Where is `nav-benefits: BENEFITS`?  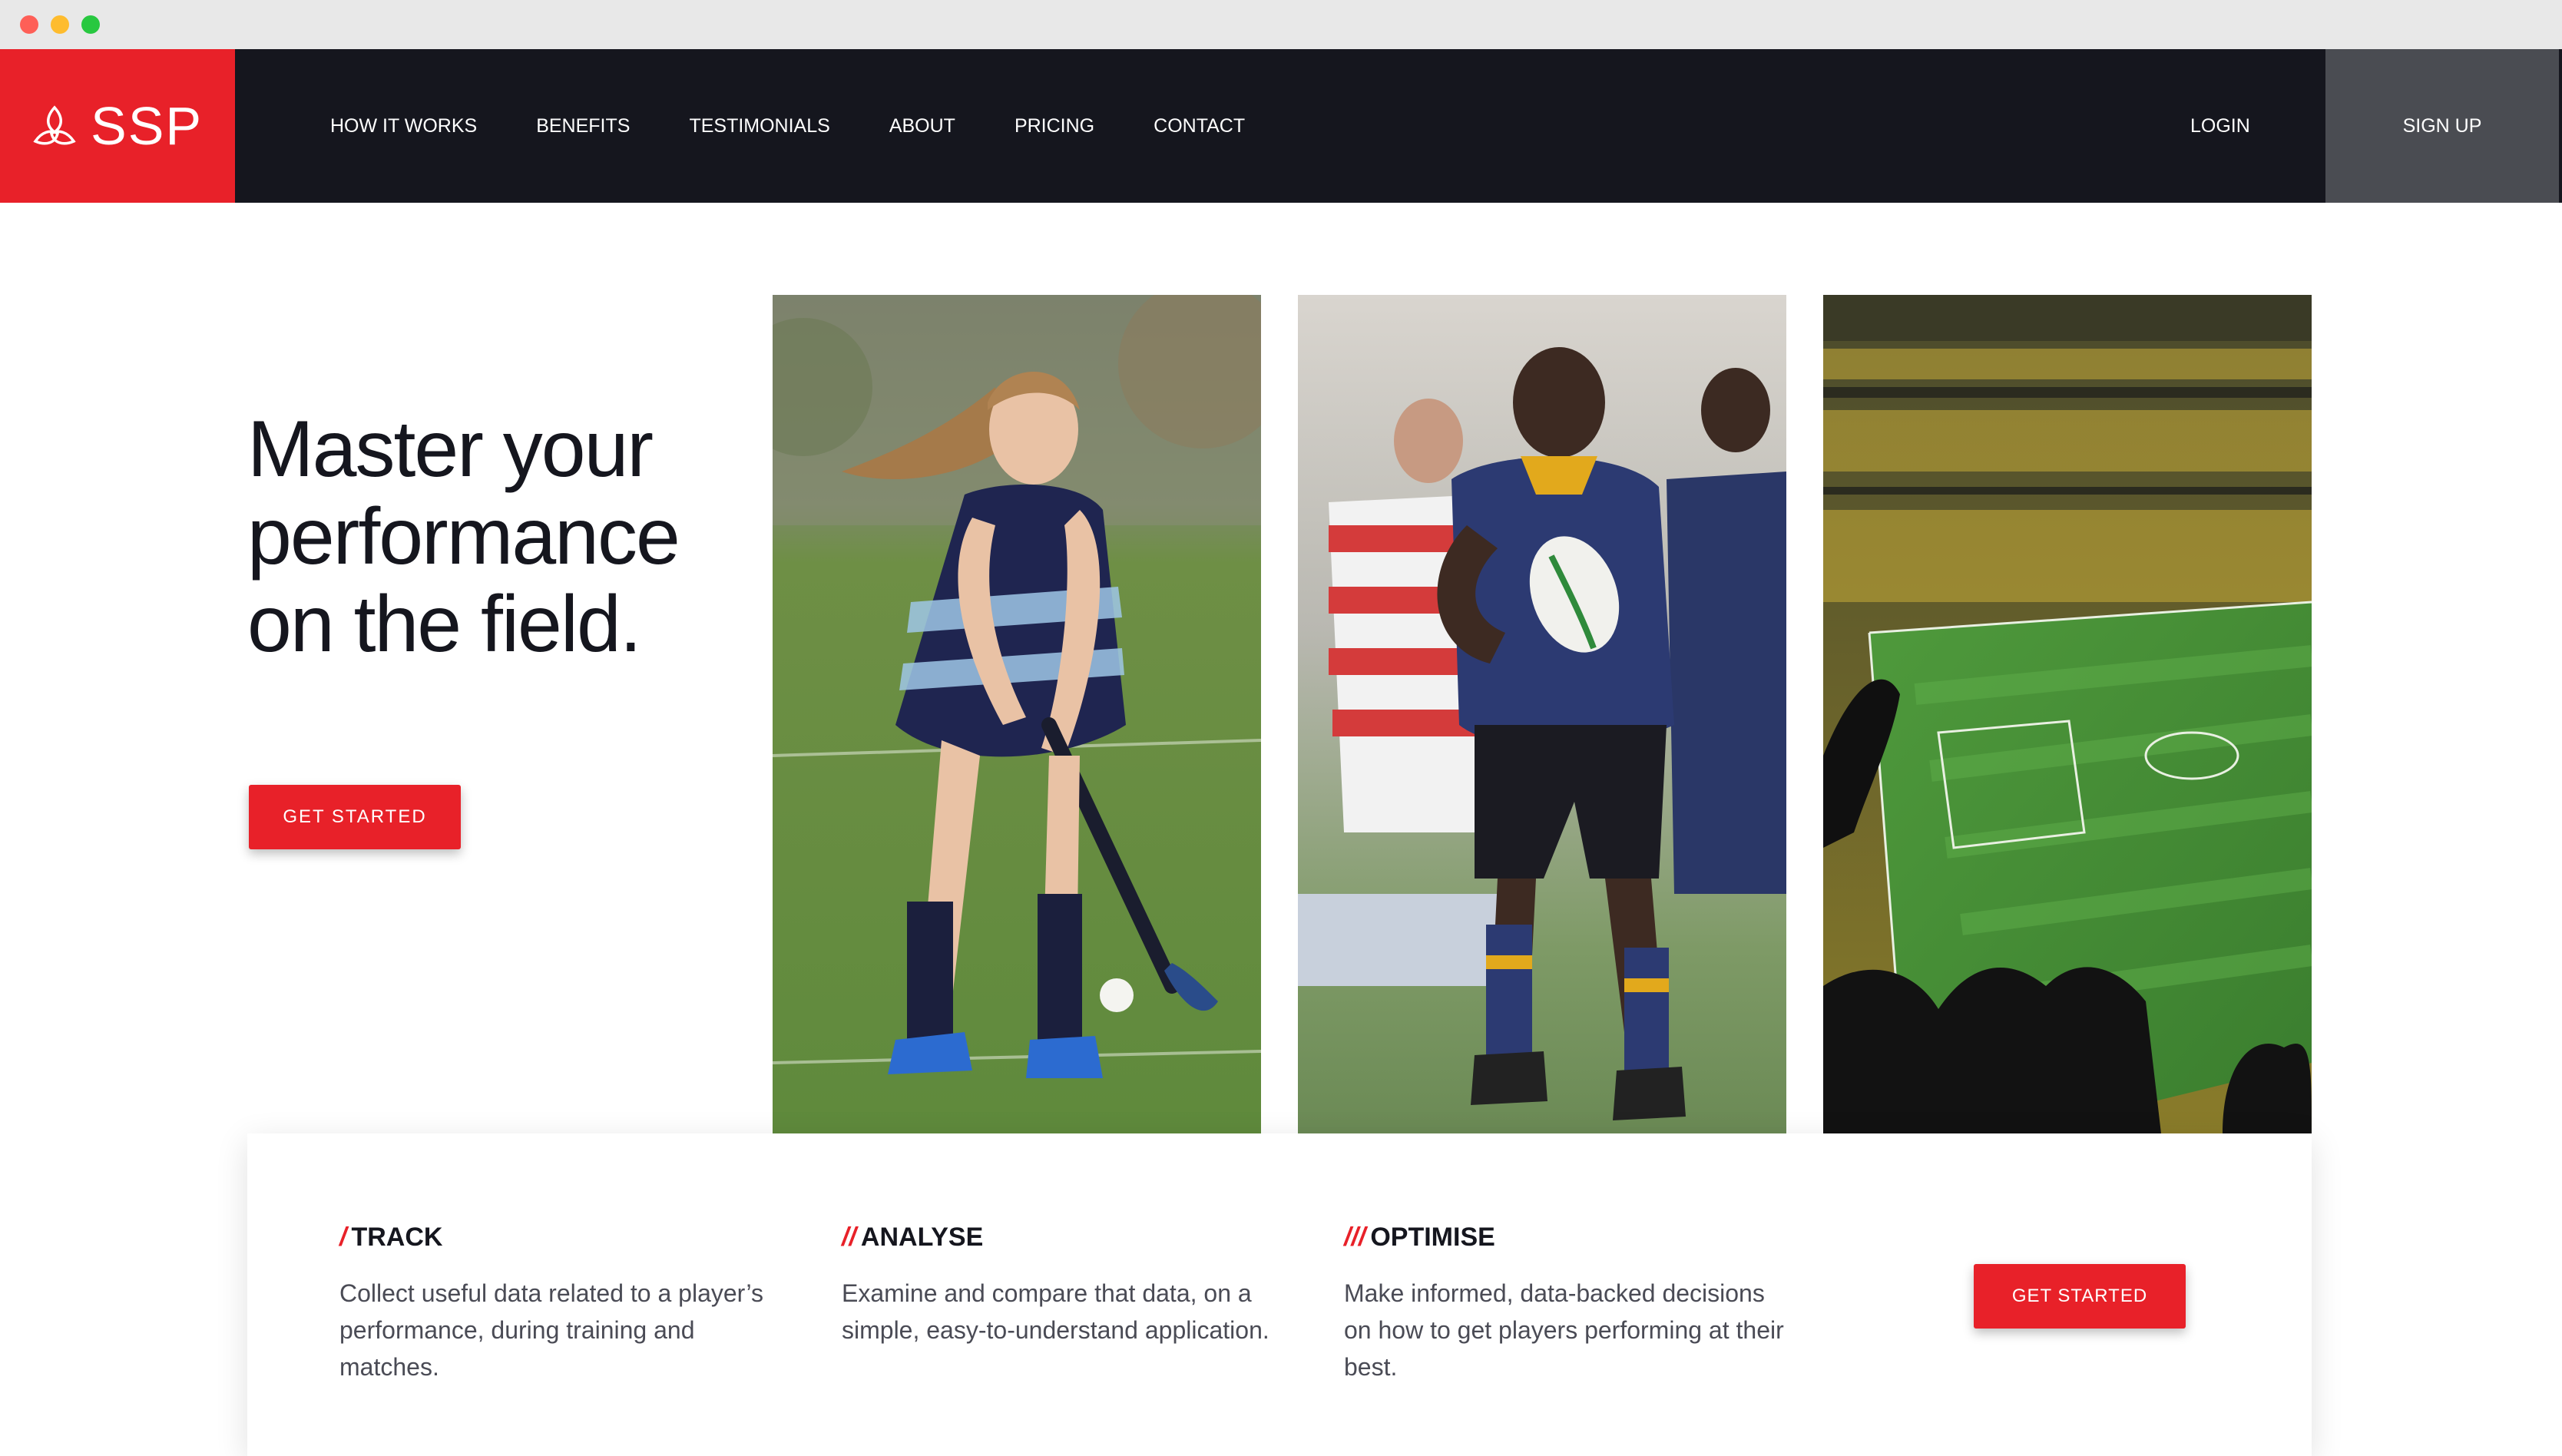 nav-benefits: BENEFITS is located at coordinates (583, 126).